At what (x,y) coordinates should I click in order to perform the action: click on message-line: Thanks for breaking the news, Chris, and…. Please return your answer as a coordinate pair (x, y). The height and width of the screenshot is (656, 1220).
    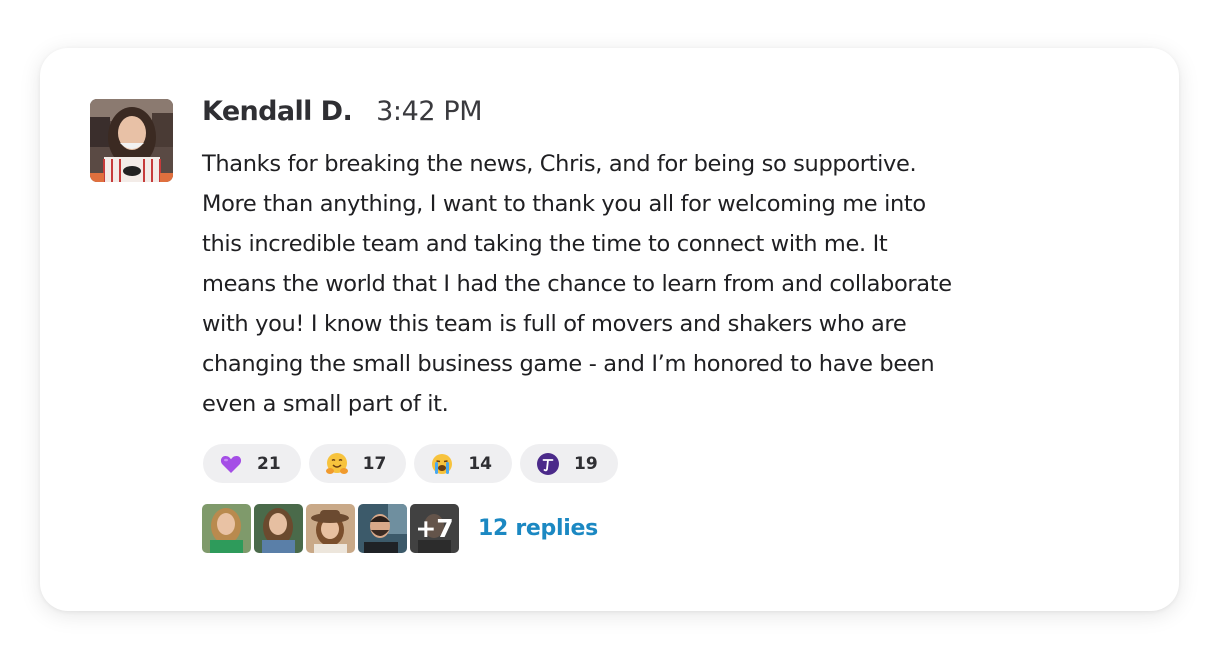
    Looking at the image, I should click on (559, 164).